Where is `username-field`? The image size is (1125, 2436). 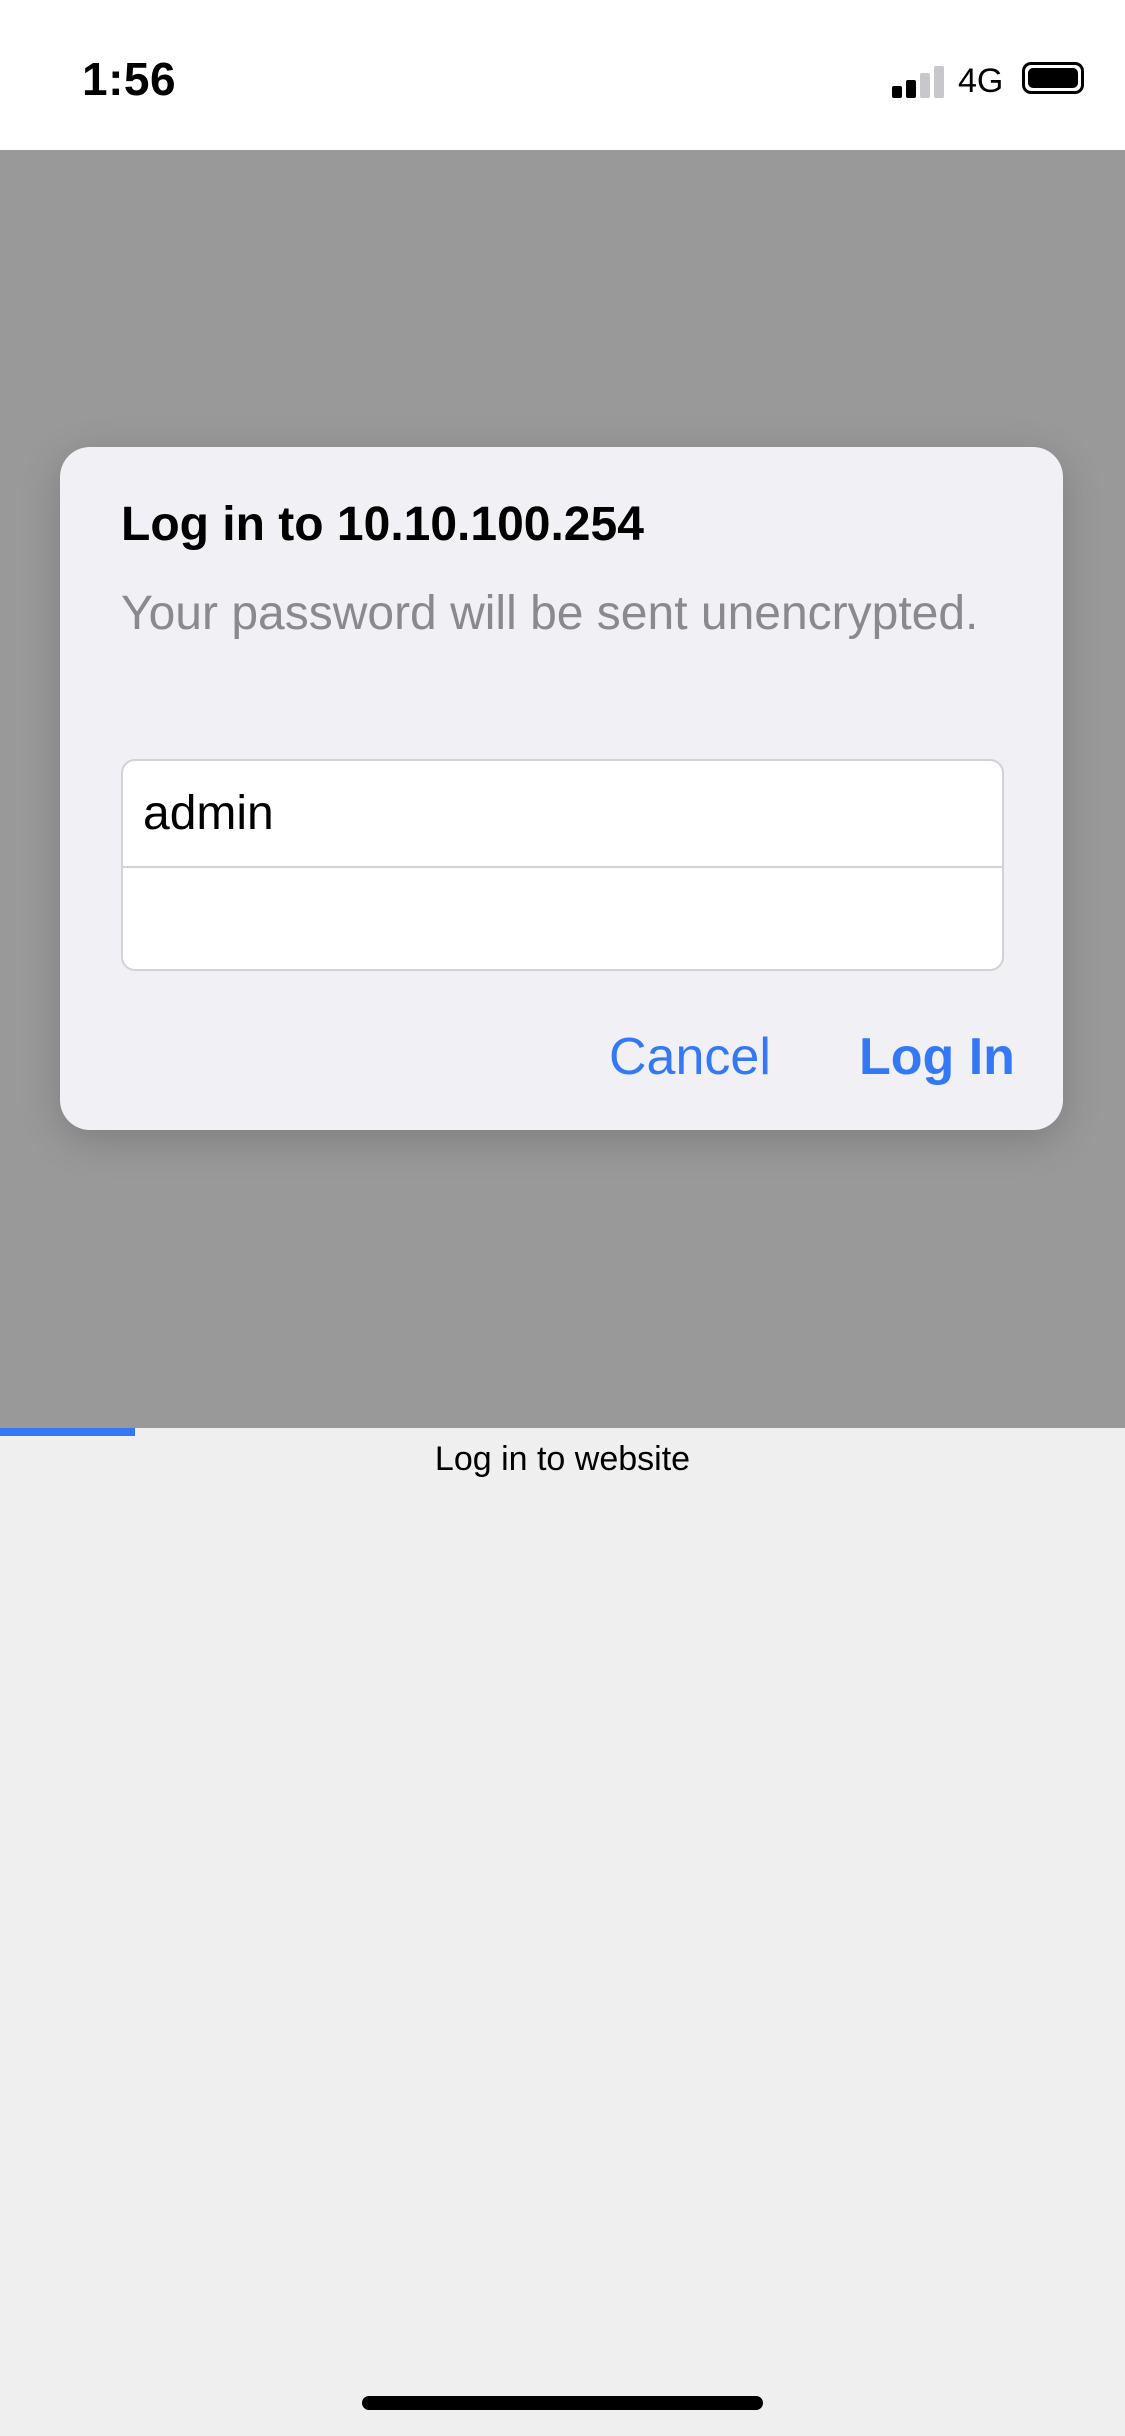
username-field is located at coordinates (562, 813).